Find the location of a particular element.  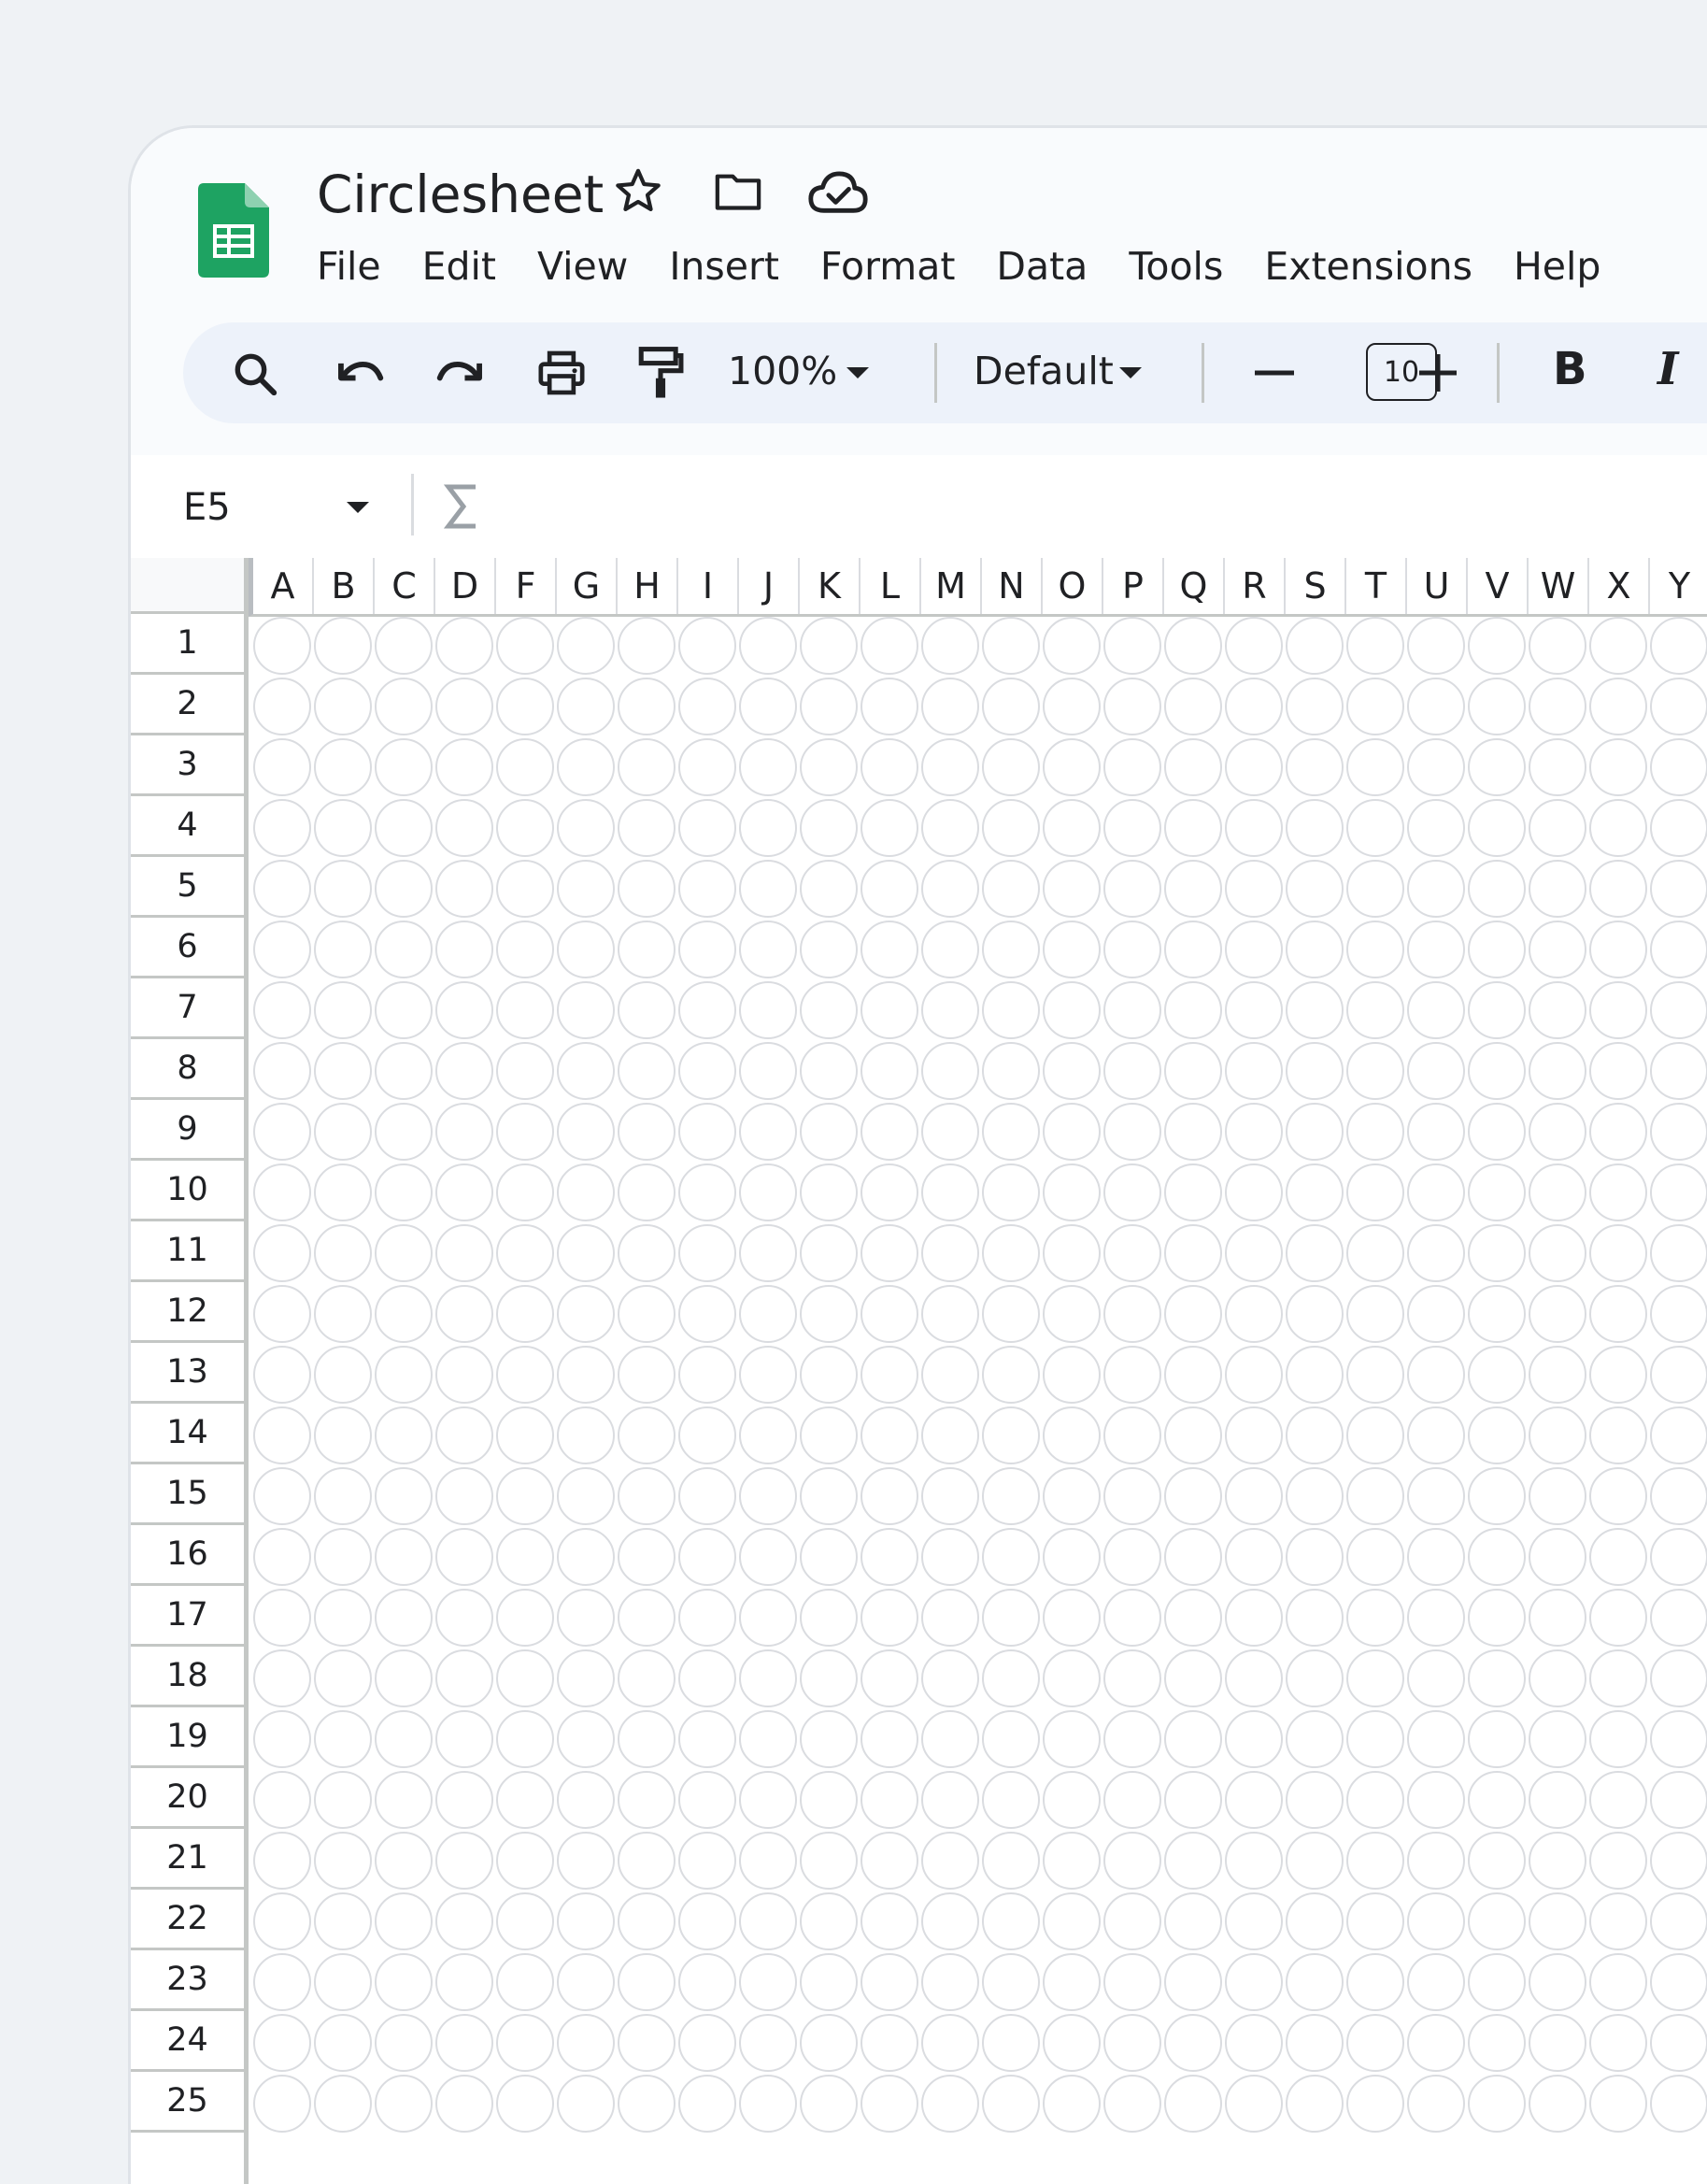

row-header: 21 is located at coordinates (187, 1859).